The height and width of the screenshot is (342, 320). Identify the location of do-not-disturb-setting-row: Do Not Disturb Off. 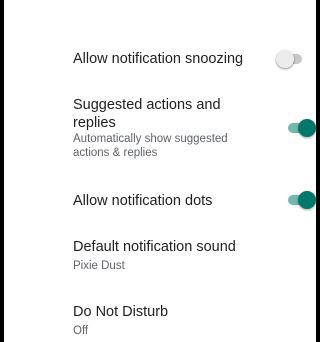
(160, 316).